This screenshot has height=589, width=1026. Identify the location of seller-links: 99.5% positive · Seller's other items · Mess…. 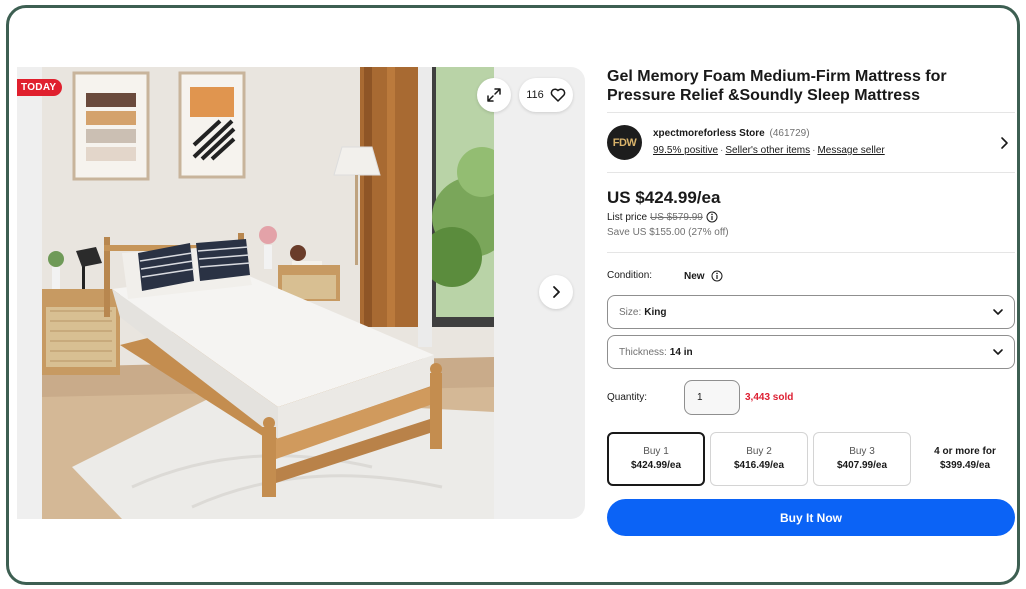
(769, 150).